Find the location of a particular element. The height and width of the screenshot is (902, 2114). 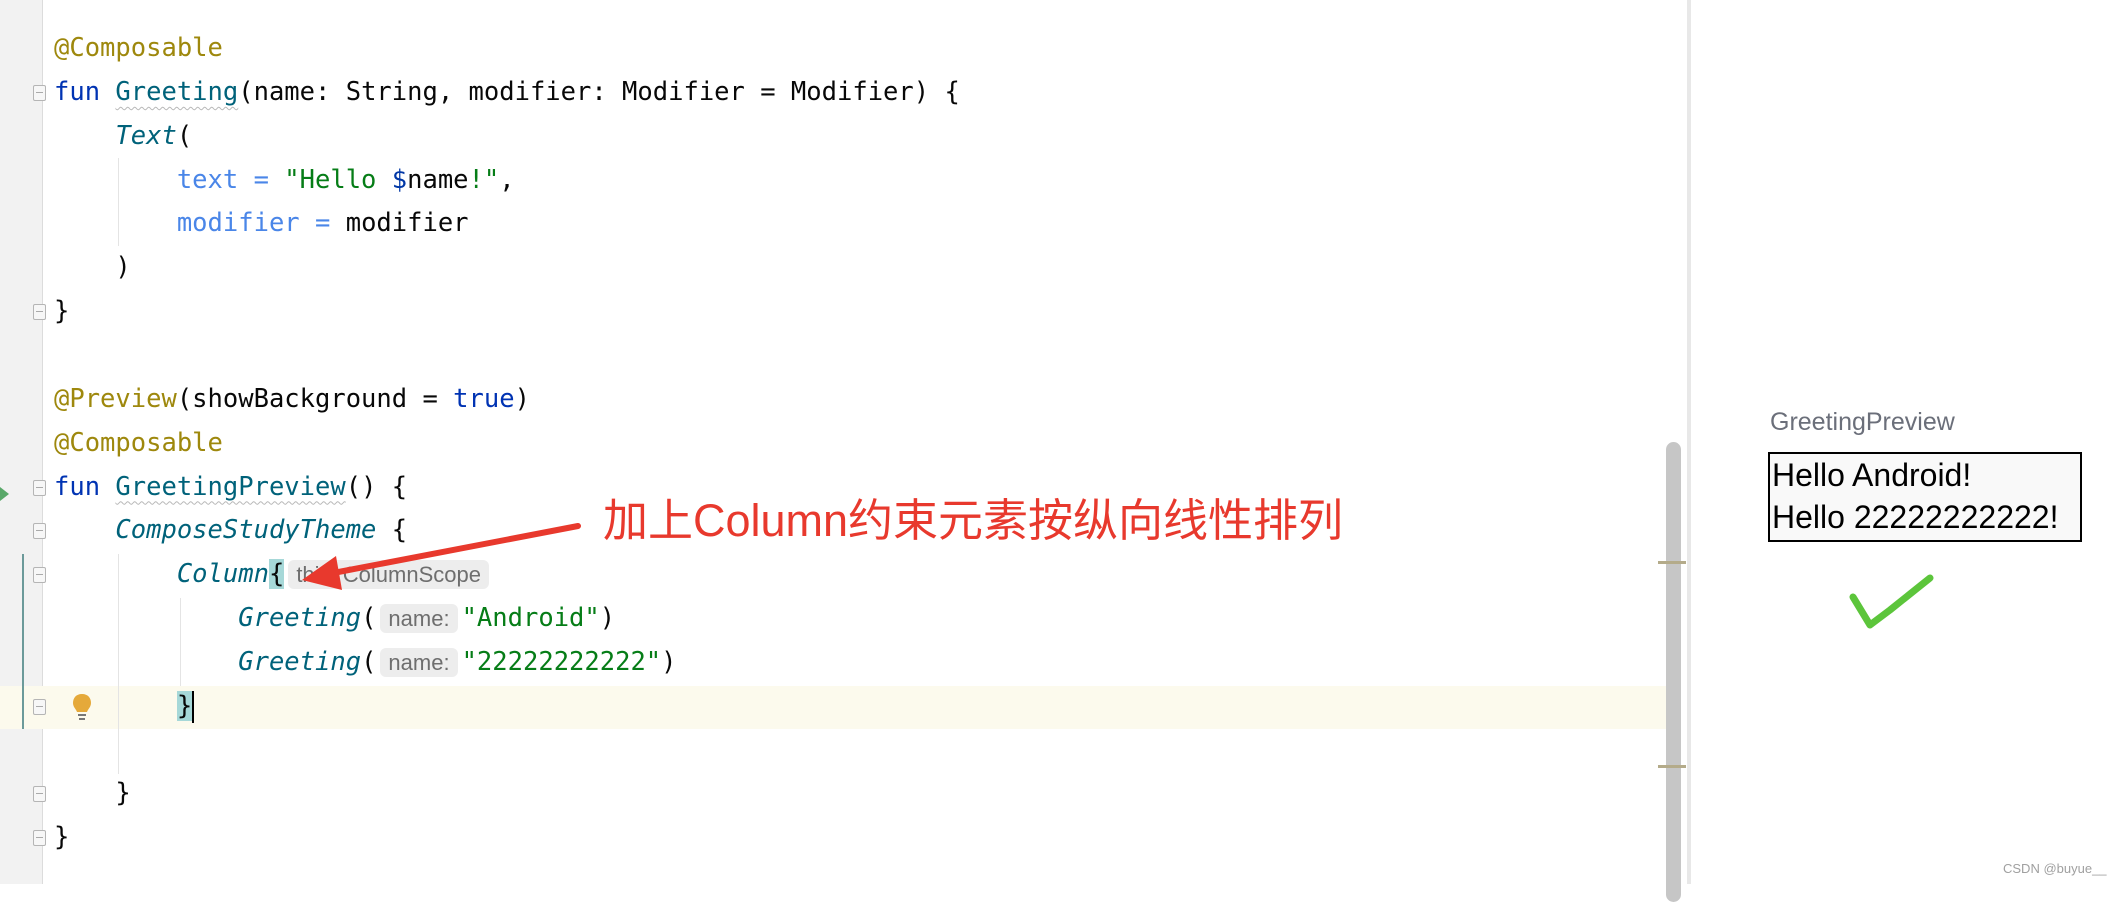

vcs-change-marker is located at coordinates (23, 641).